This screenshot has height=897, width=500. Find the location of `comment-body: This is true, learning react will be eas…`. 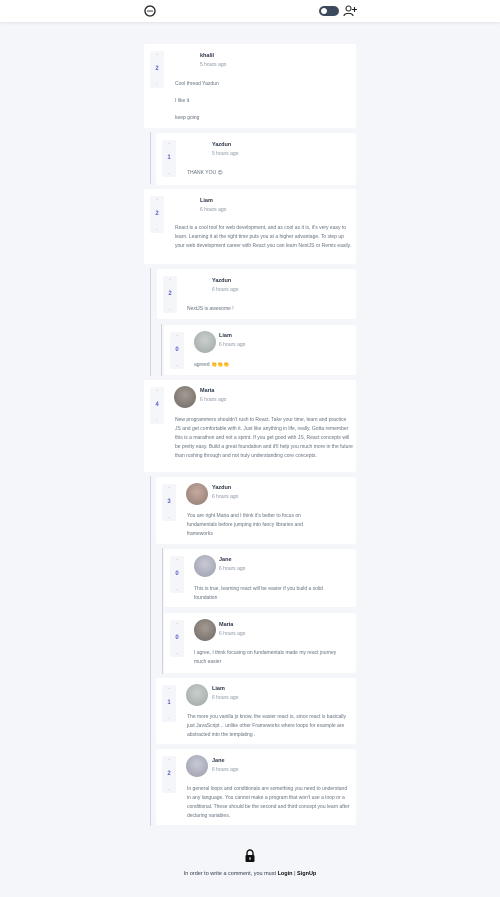

comment-body: This is true, learning react will be eas… is located at coordinates (258, 593).